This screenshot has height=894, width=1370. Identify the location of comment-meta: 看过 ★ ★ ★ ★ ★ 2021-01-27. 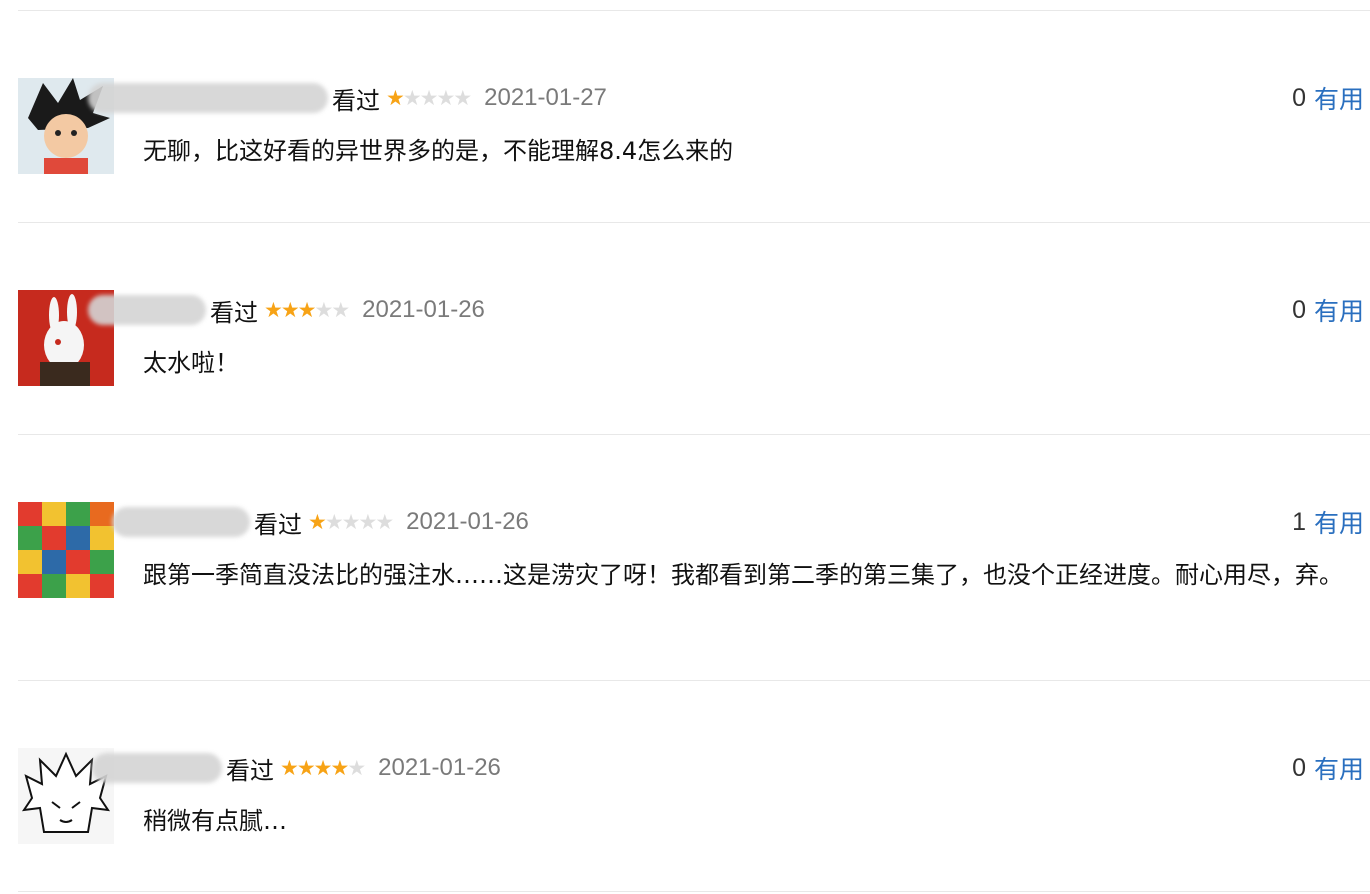
(347, 98).